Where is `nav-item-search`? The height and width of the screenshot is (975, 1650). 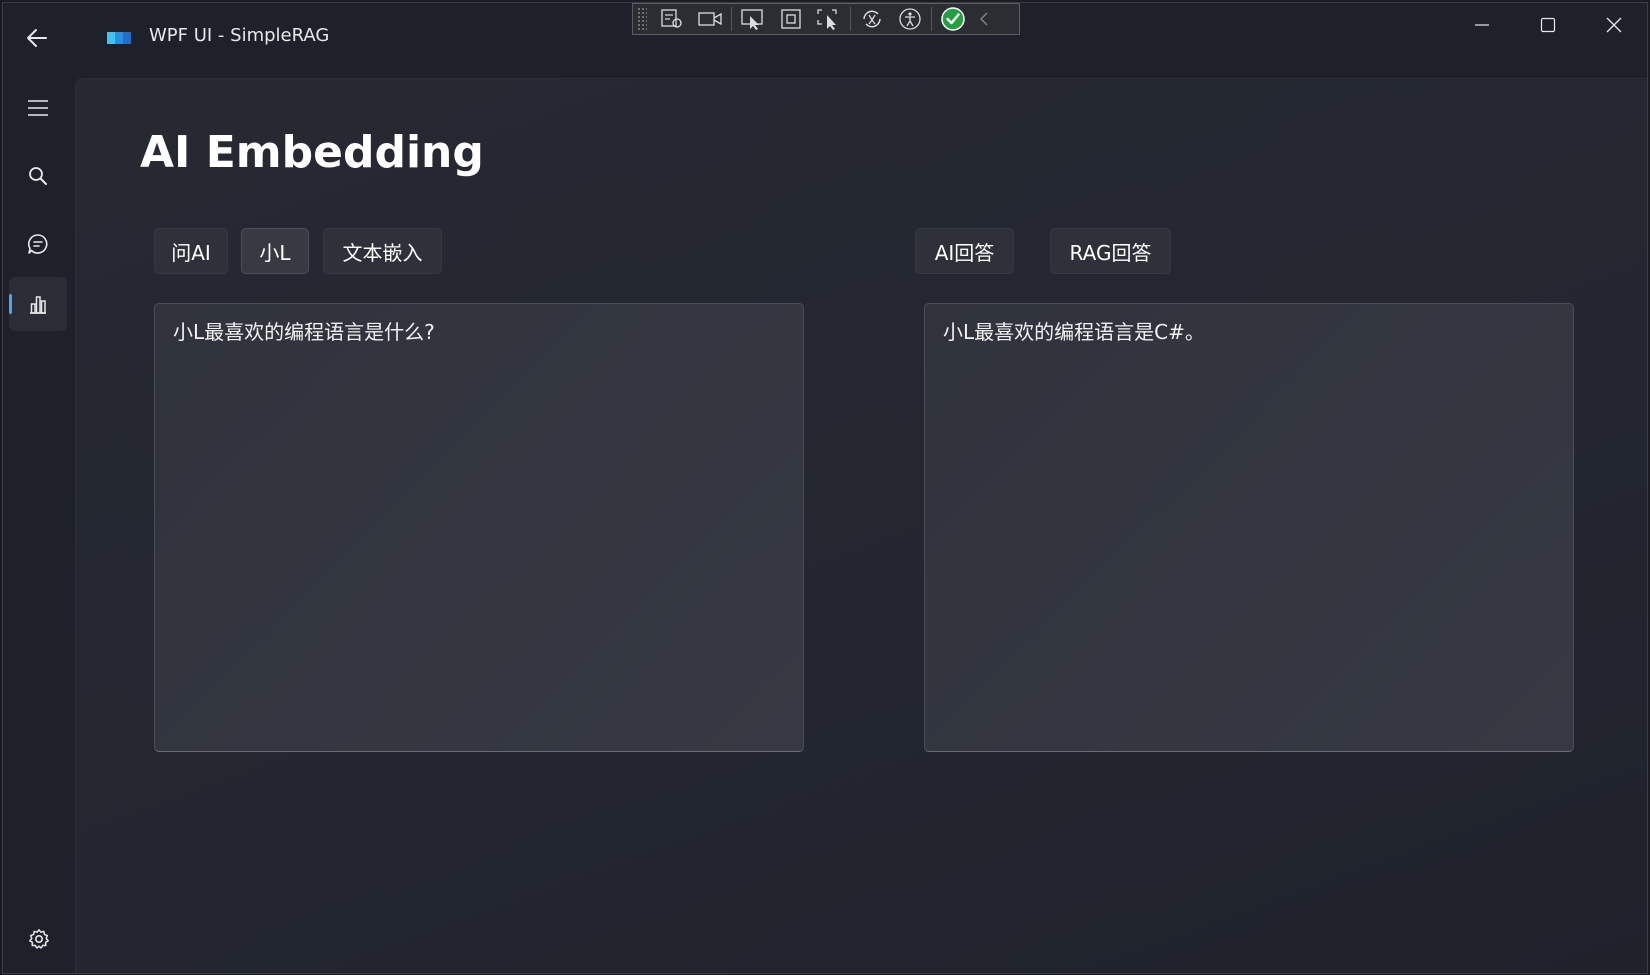 nav-item-search is located at coordinates (38, 176).